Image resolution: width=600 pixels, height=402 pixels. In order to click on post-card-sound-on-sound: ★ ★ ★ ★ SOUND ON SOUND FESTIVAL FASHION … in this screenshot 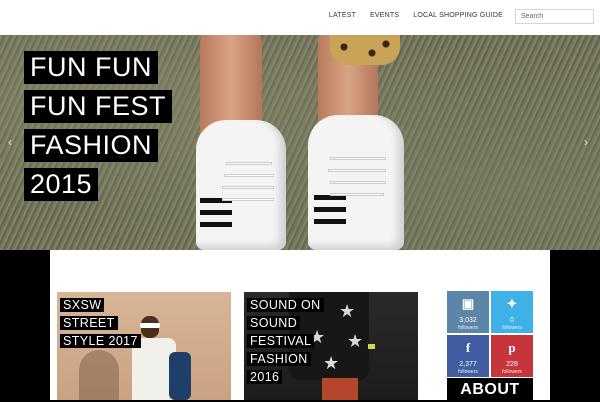, I will do `click(331, 346)`.